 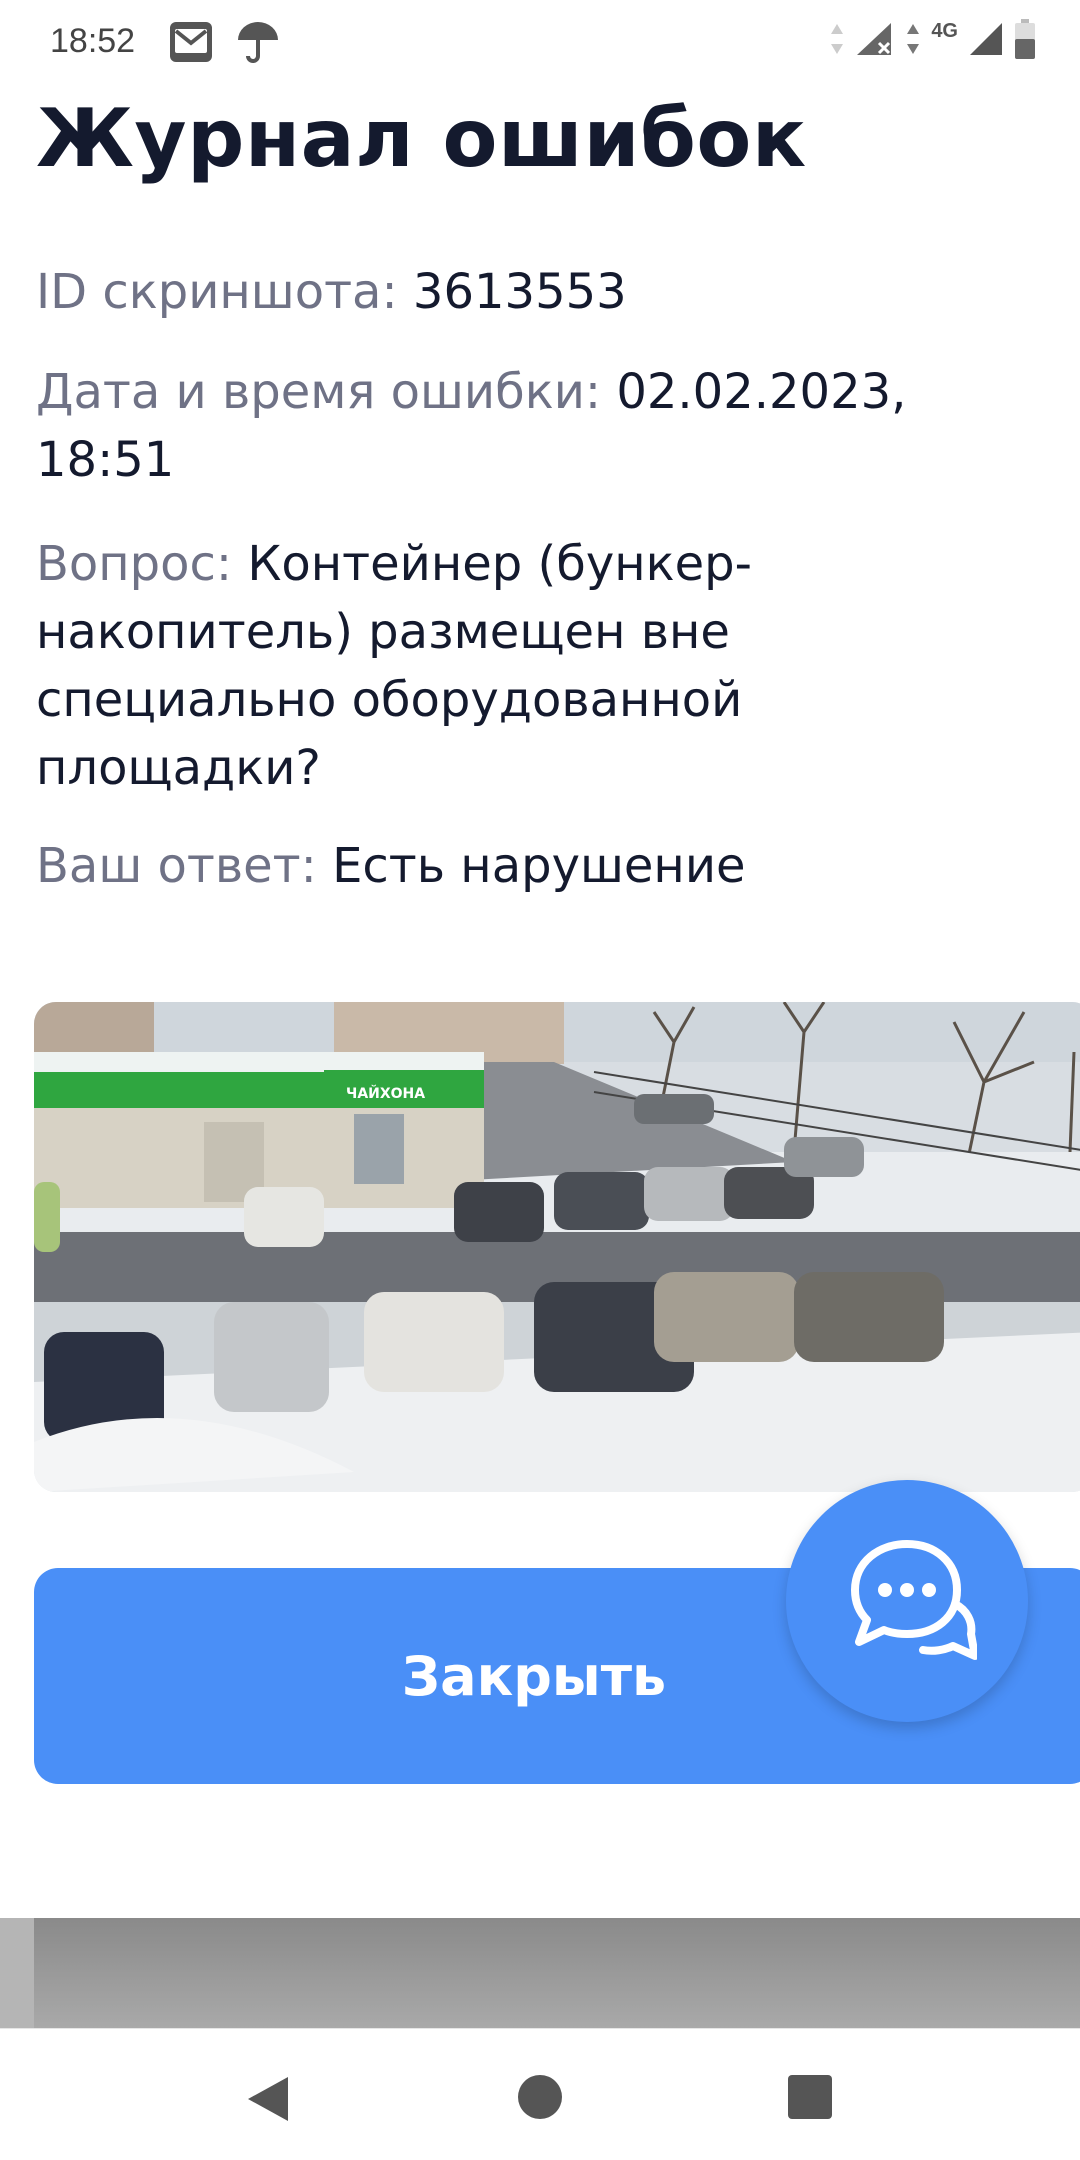 I want to click on status-bar: 18:52 4G, so click(x=540, y=42).